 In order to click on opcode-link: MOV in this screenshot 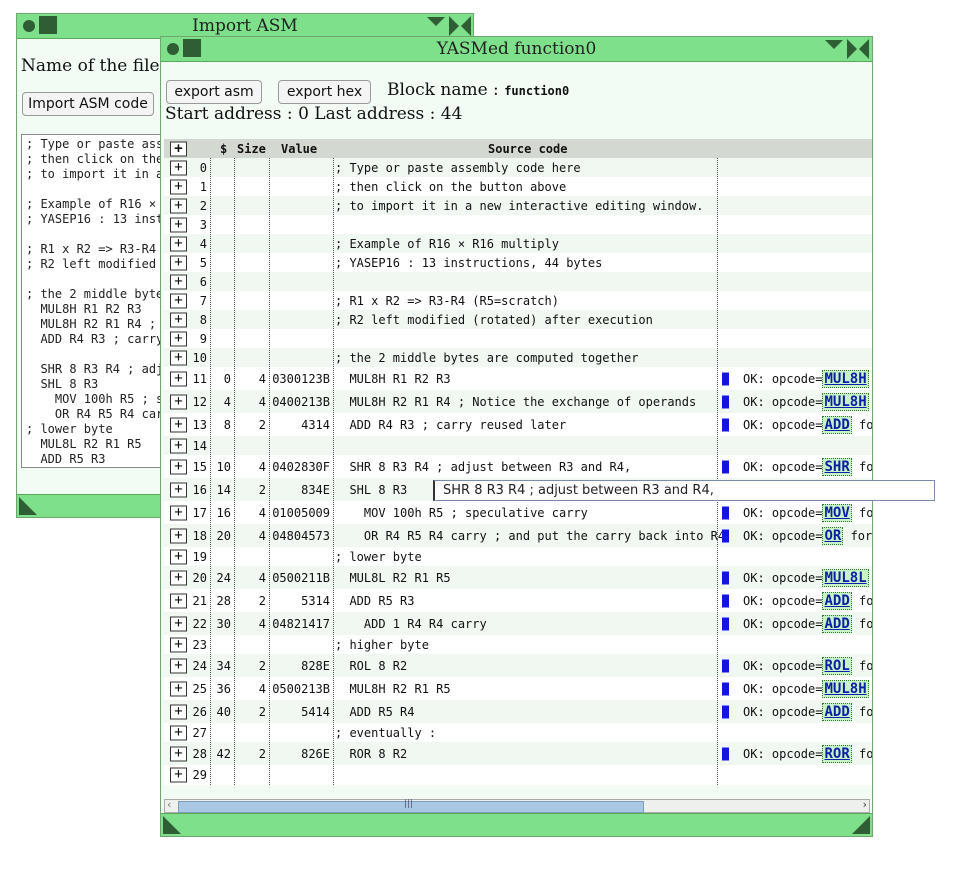, I will do `click(837, 512)`.